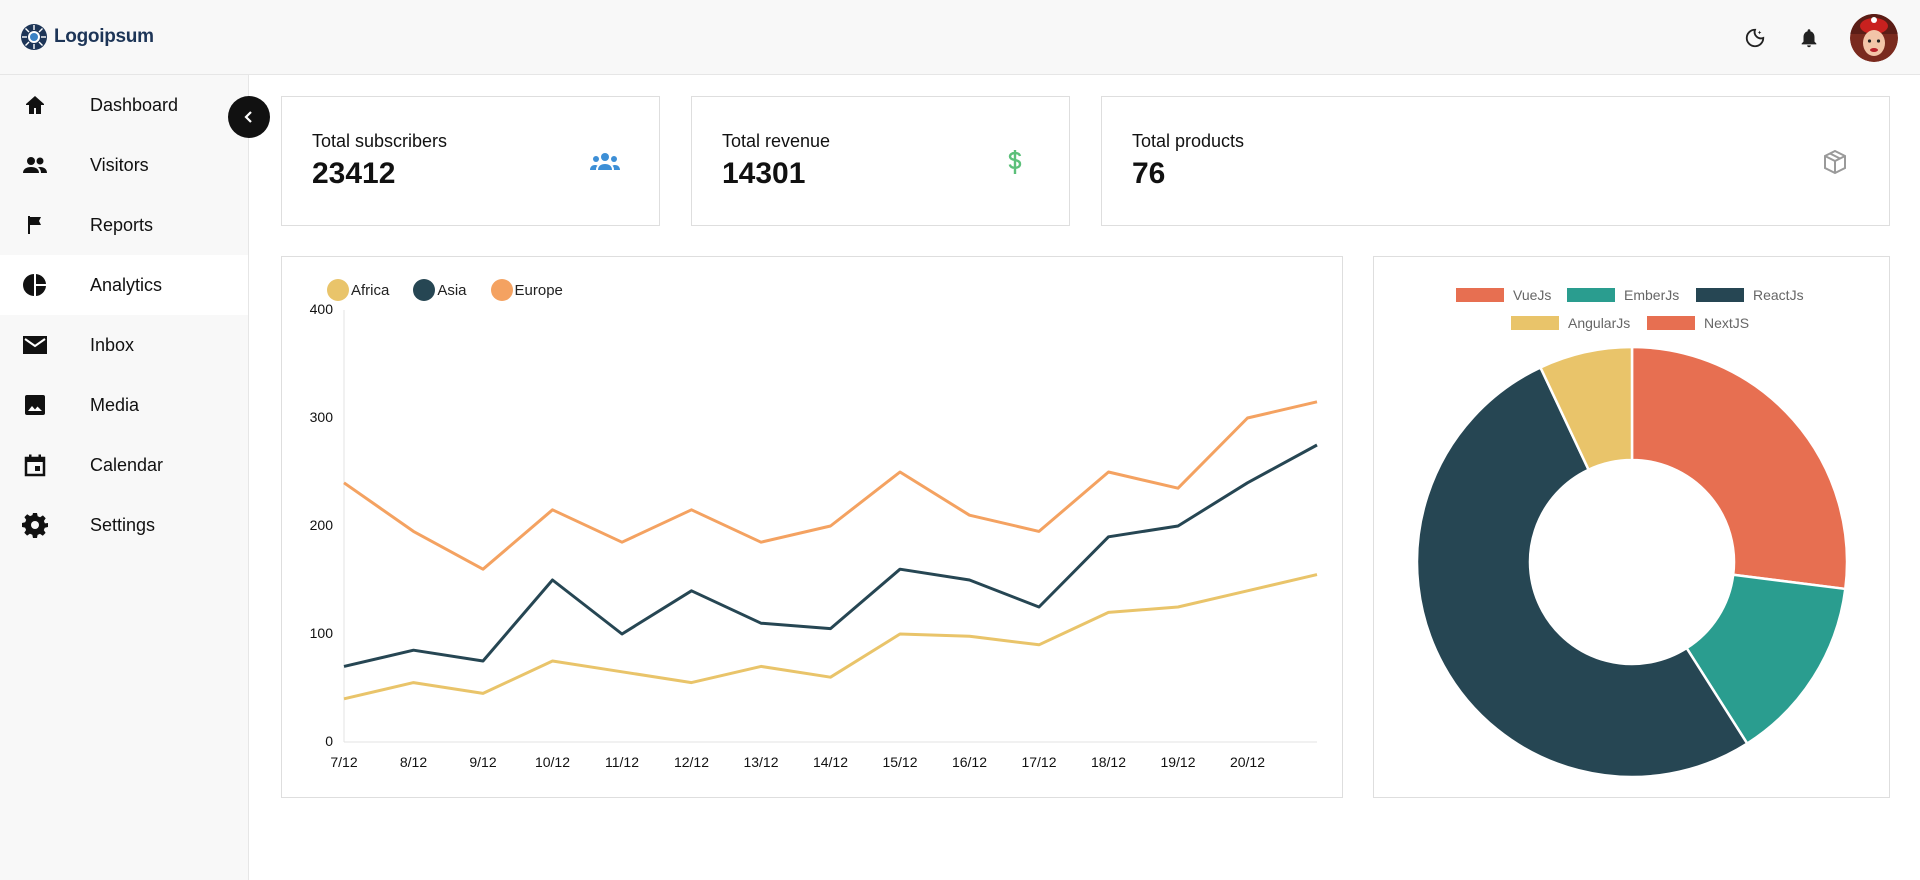  What do you see at coordinates (127, 464) in the screenshot?
I see `sidebar-item-label: Calendar` at bounding box center [127, 464].